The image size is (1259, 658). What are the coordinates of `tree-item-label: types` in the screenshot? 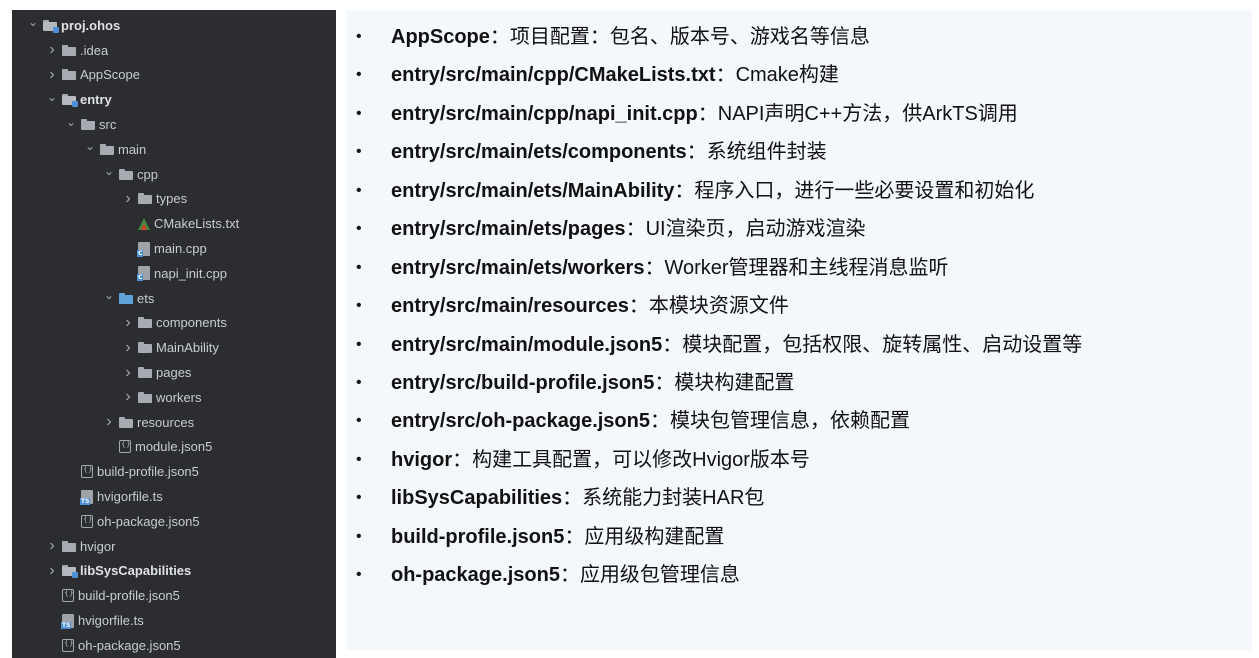 It's located at (172, 199).